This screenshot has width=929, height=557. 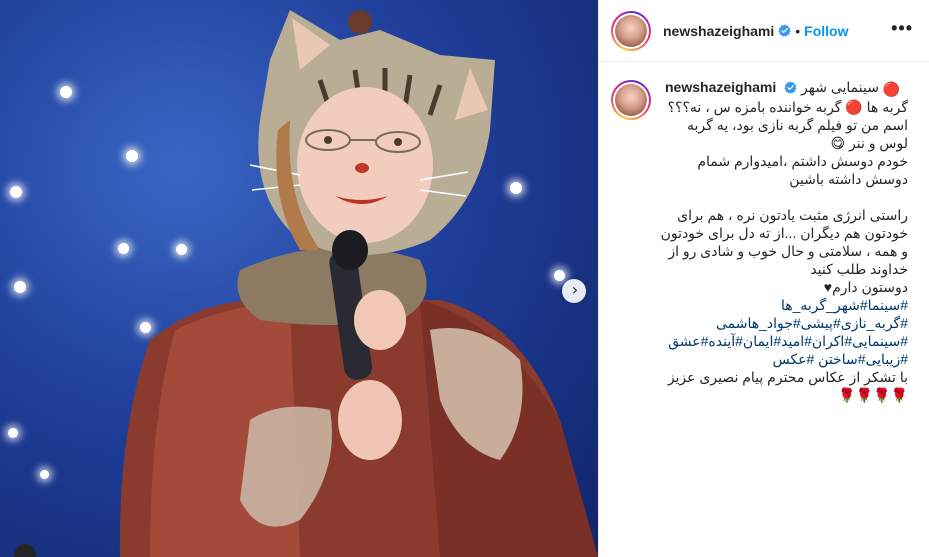 I want to click on caption-line: و همه ، سلامتی و حال خوب و شادی رو از, so click(x=788, y=251).